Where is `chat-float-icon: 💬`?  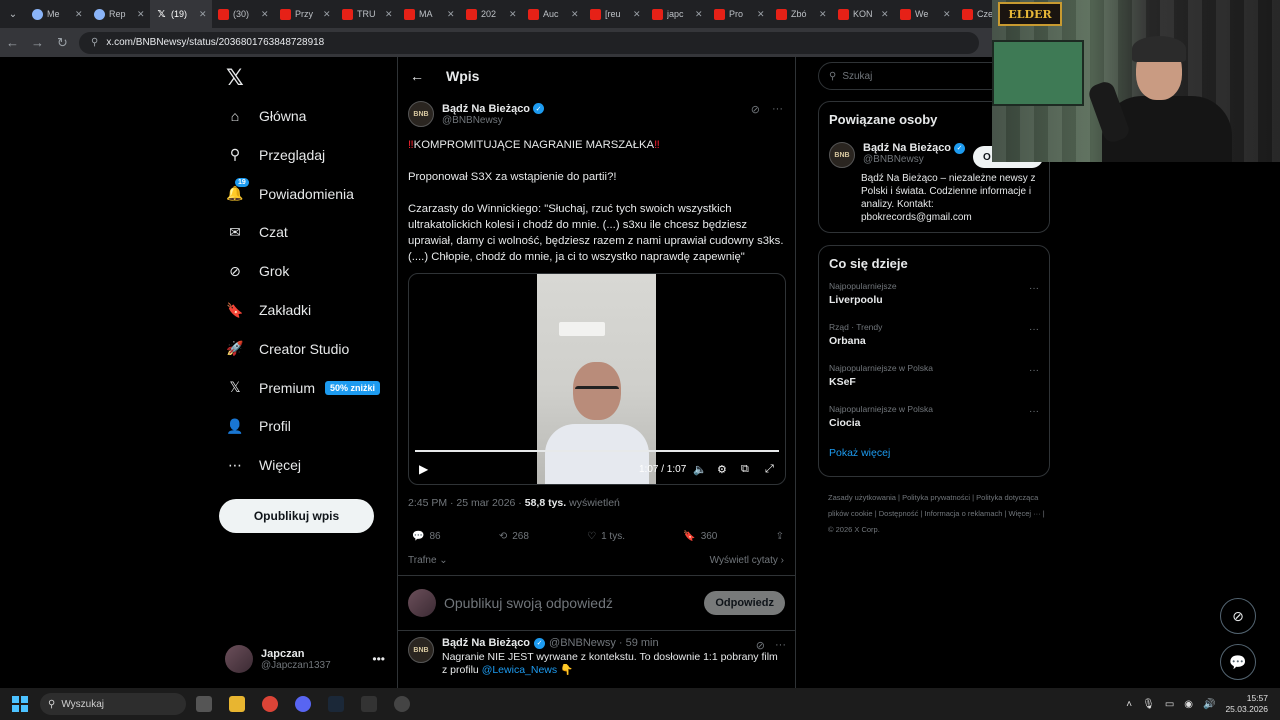
chat-float-icon: 💬 is located at coordinates (1238, 662).